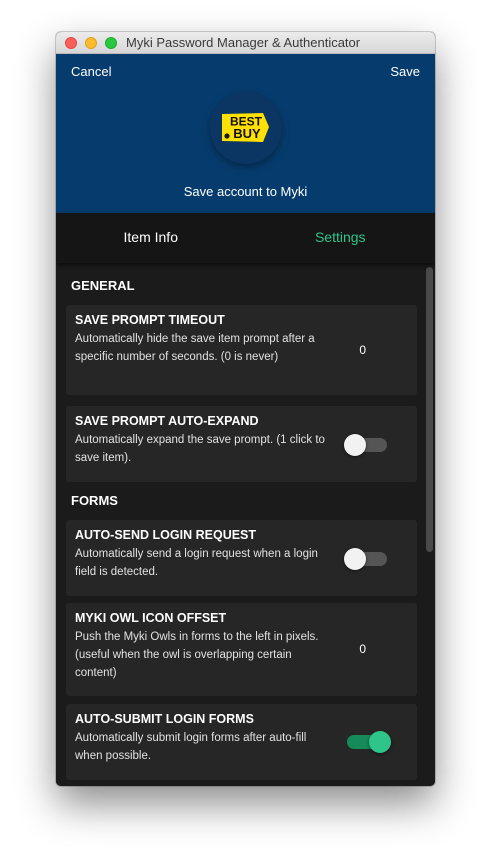 Image resolution: width=491 pixels, height=867 pixels. I want to click on setting-title: SAVE PROMPT AUTO-EXPAND, so click(167, 421).